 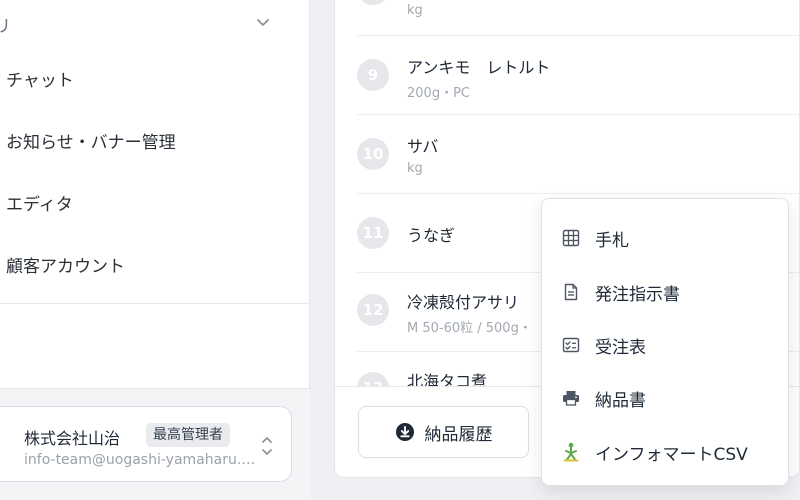 I want to click on document-icon, so click(x=571, y=292).